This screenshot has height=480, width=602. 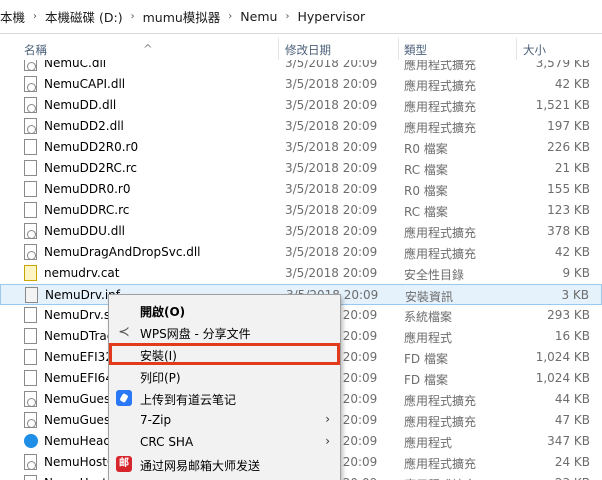 What do you see at coordinates (434, 275) in the screenshot?
I see `file-type: 安全性目錄` at bounding box center [434, 275].